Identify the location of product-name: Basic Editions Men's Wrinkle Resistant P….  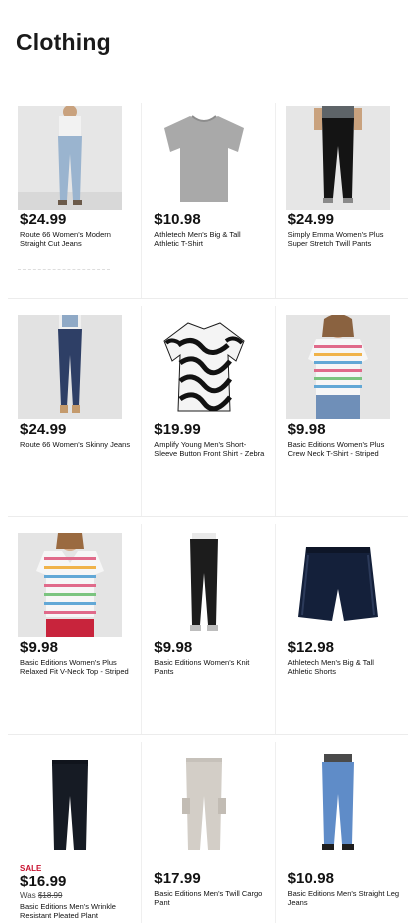
(76, 911).